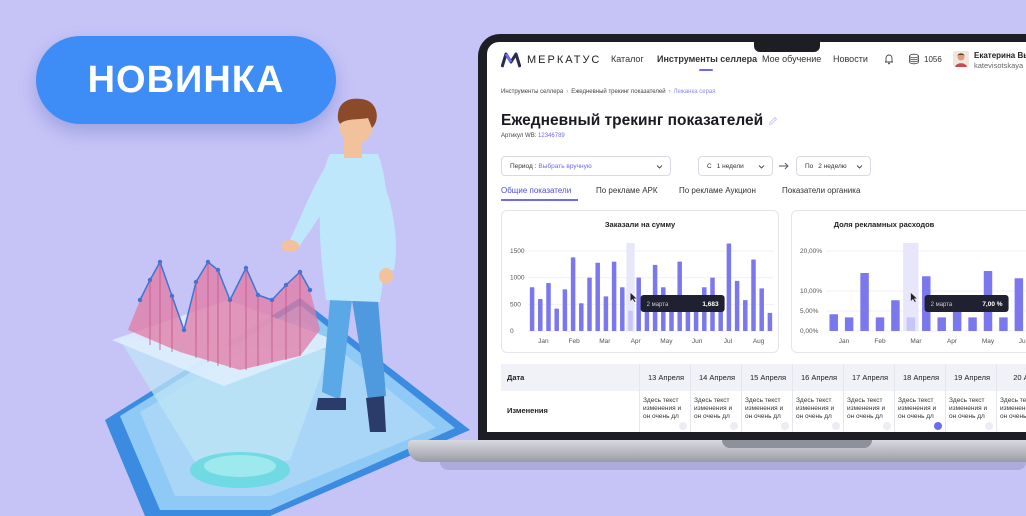 This screenshot has width=1026, height=516. I want to click on logo: МЕРКАТУС, so click(551, 60).